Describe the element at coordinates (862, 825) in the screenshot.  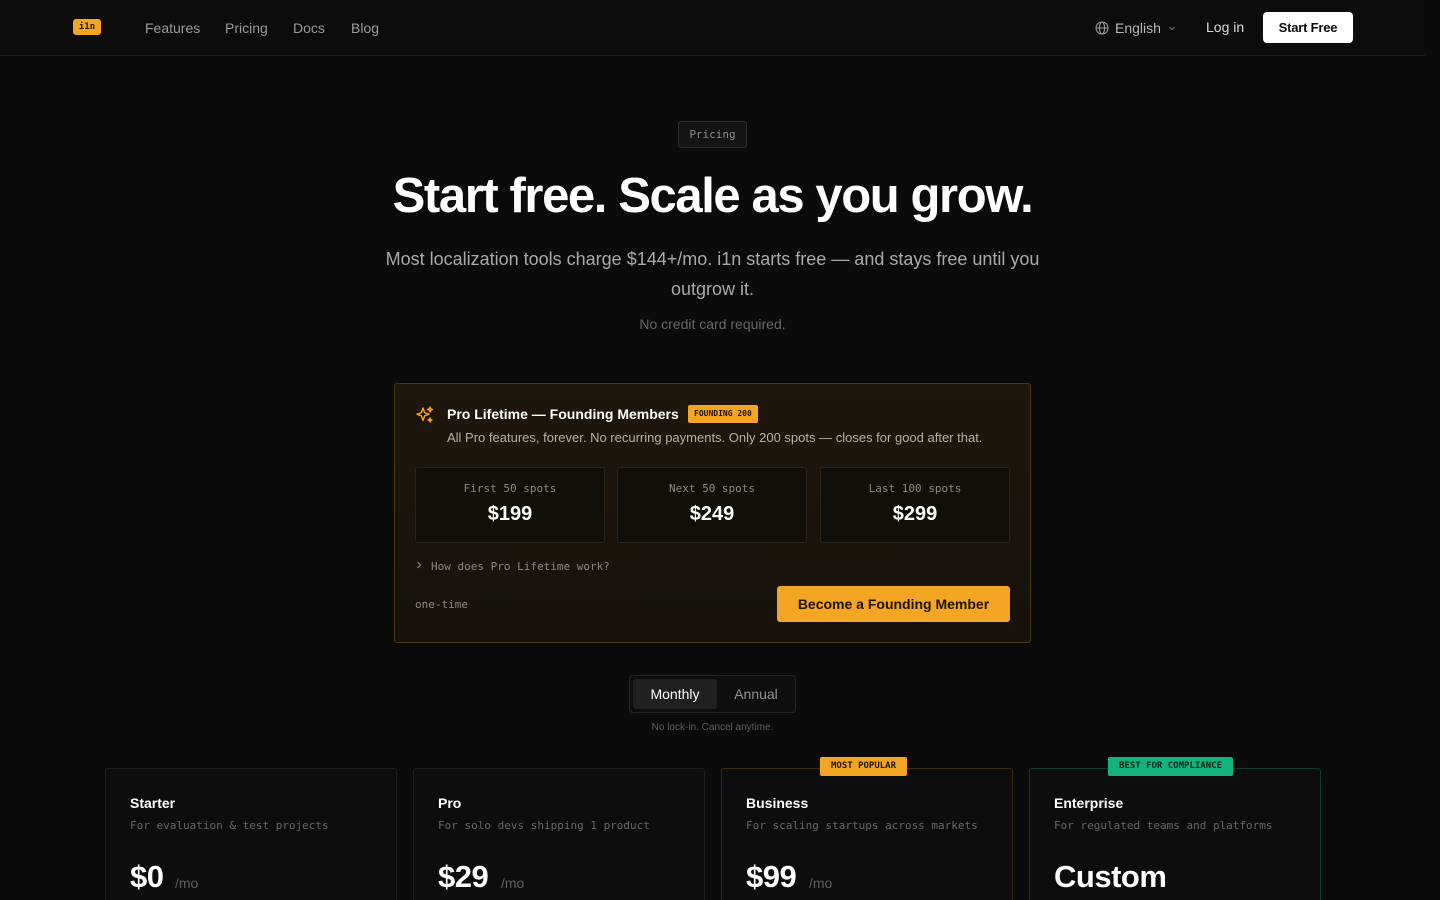
I see `plan-description: For scaling startups across markets` at that location.